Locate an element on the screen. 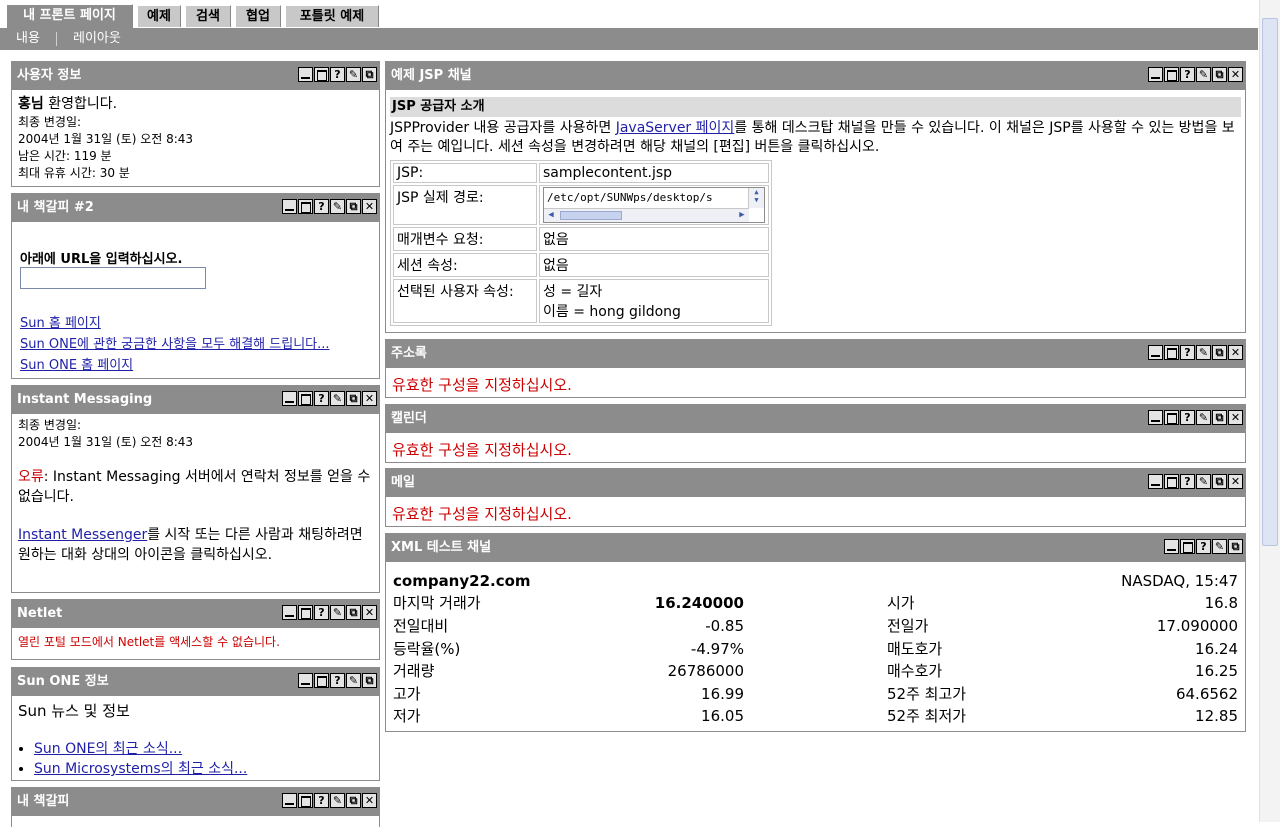 This screenshot has height=827, width=1280. stock-value: 16.99 is located at coordinates (722, 694).